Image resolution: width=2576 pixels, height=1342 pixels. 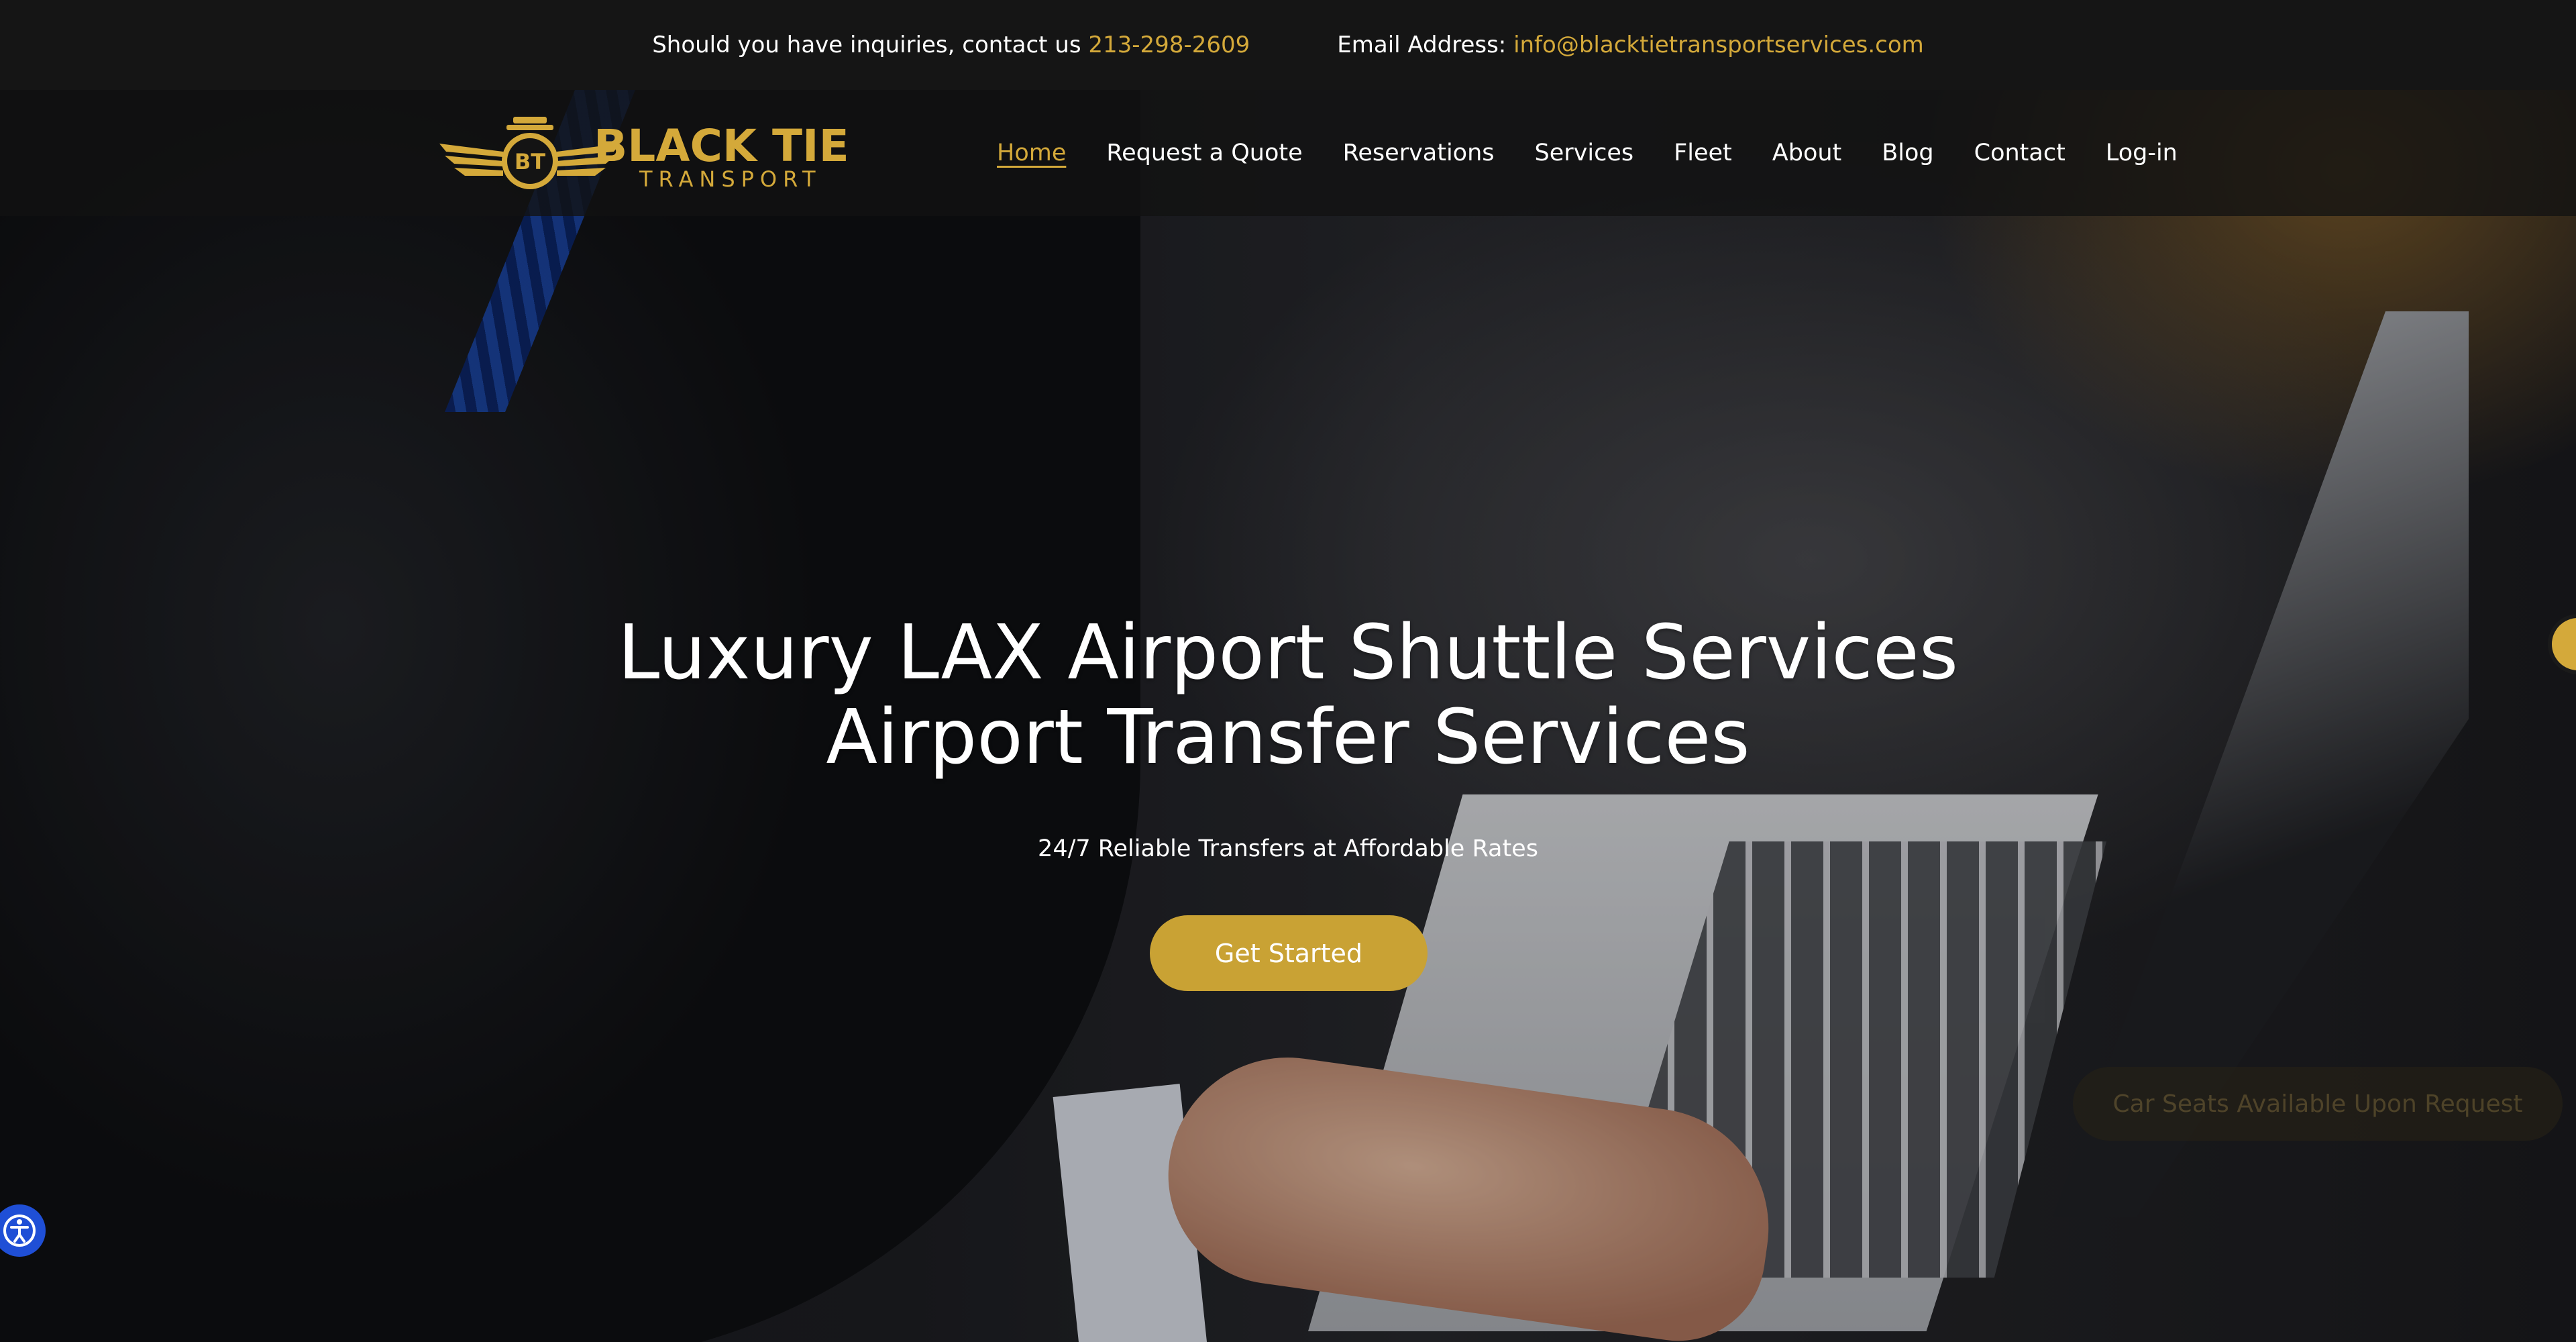 What do you see at coordinates (1169, 45) in the screenshot?
I see `phone-link: 213-298-2609` at bounding box center [1169, 45].